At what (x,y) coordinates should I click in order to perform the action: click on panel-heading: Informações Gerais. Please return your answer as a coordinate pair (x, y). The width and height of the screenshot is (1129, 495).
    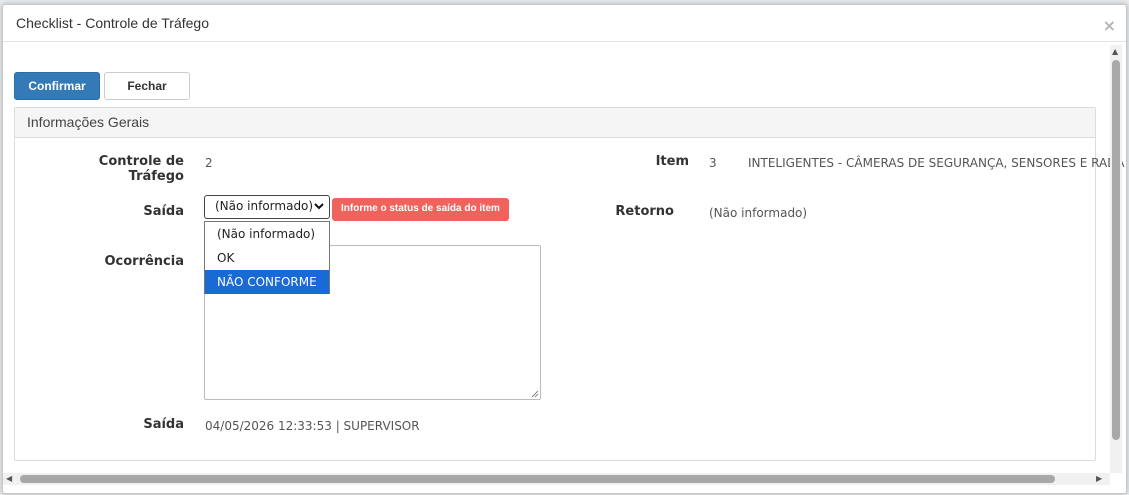
    Looking at the image, I should click on (555, 123).